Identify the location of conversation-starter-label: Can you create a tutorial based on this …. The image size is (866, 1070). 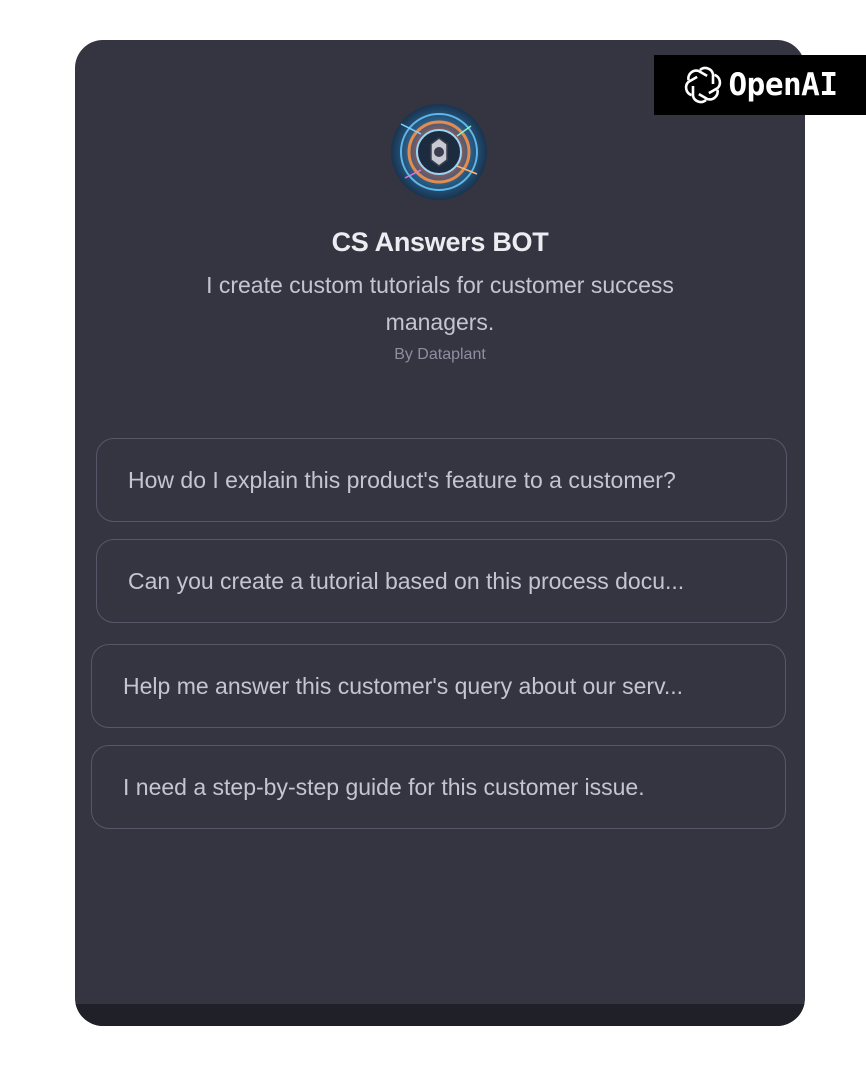
(406, 580).